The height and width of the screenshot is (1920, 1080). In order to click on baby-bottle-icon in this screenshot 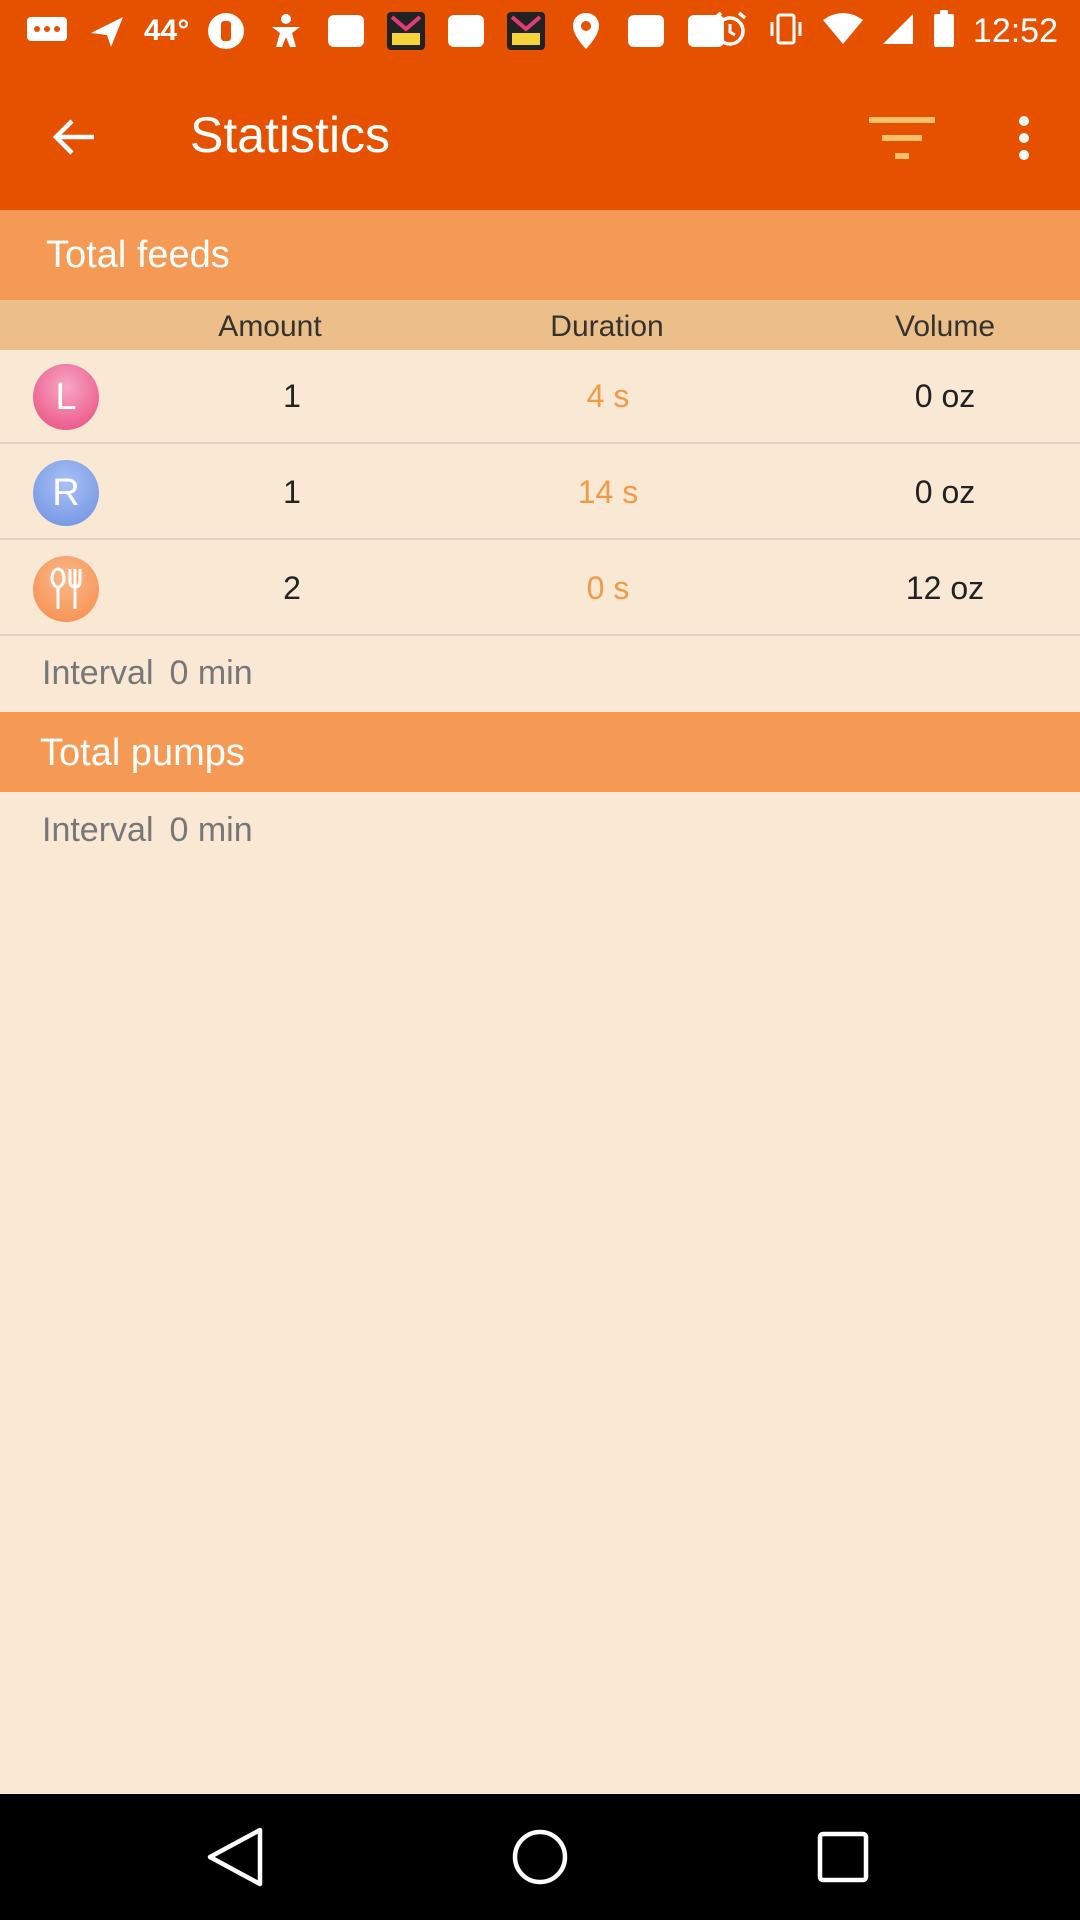, I will do `click(226, 31)`.